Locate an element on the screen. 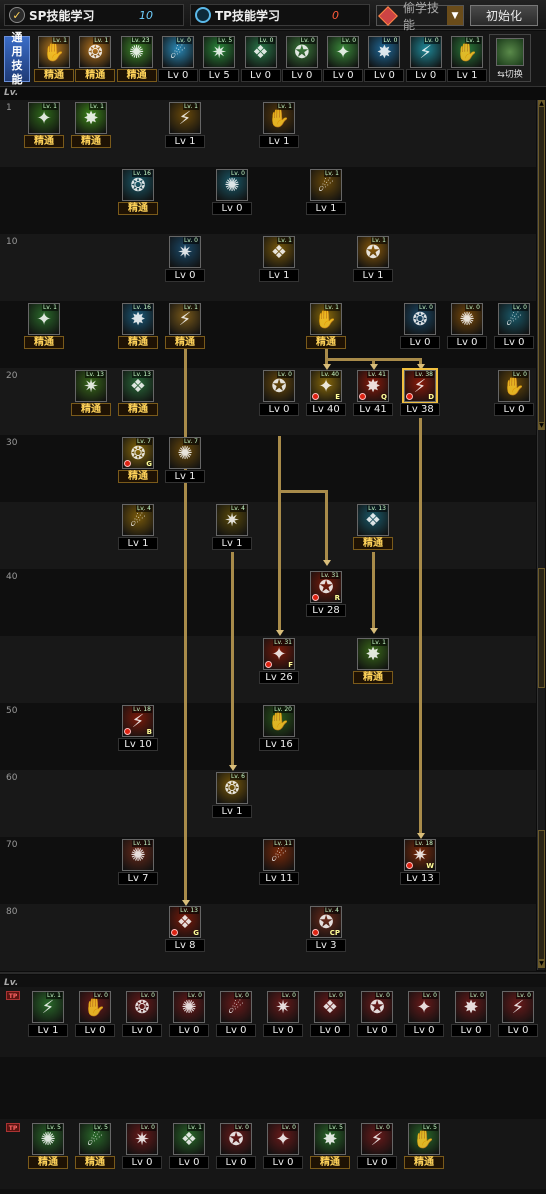 Image resolution: width=546 pixels, height=1194 pixels. scroll-mid-icon: ▼ is located at coordinates (541, 426).